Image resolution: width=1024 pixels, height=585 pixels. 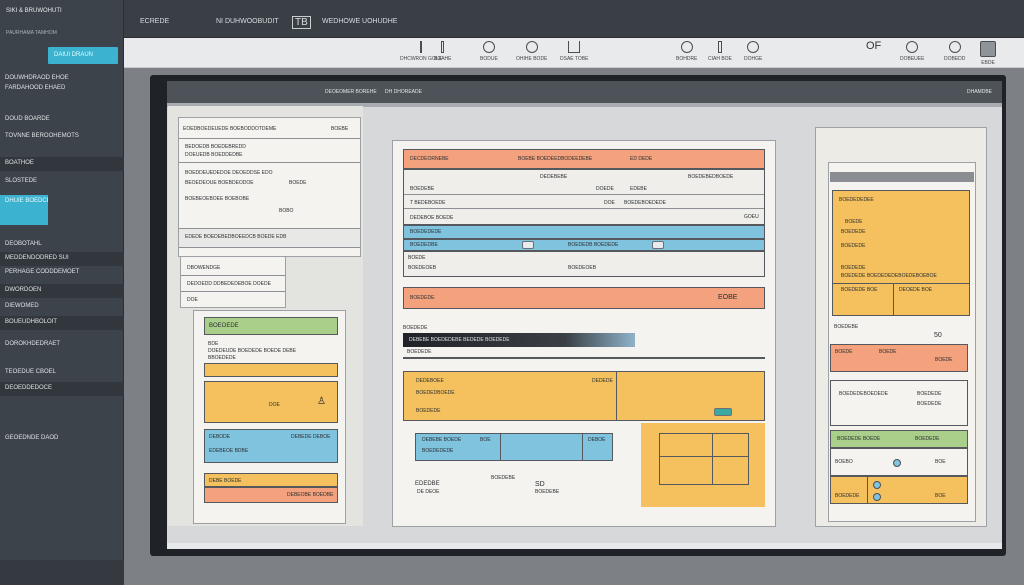 I want to click on left-card-blue3: EDEBEOE BDBE, so click(x=229, y=451).